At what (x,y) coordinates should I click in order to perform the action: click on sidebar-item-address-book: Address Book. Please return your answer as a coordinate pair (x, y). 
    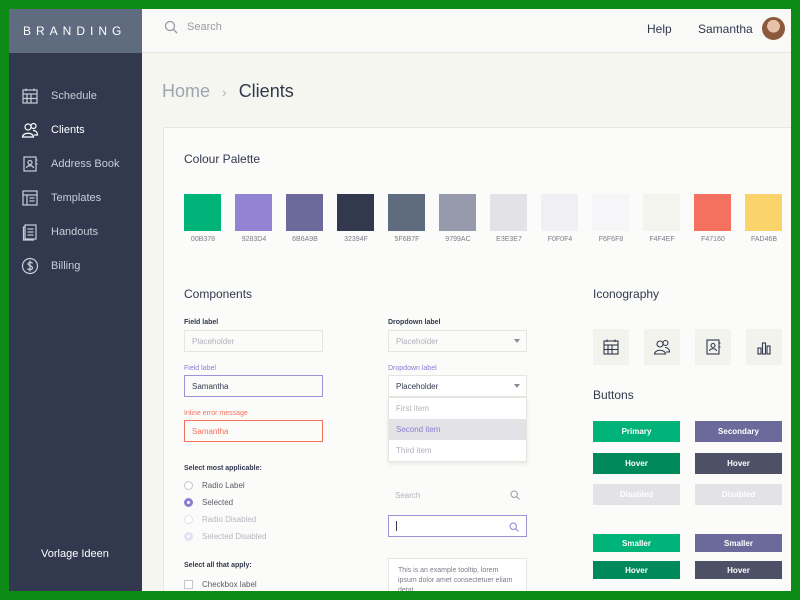
    Looking at the image, I should click on (75, 164).